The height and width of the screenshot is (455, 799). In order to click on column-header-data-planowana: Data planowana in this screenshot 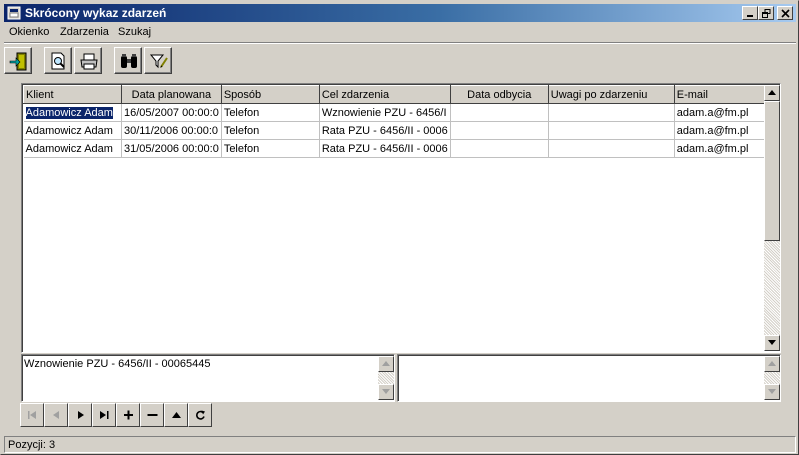, I will do `click(171, 94)`.